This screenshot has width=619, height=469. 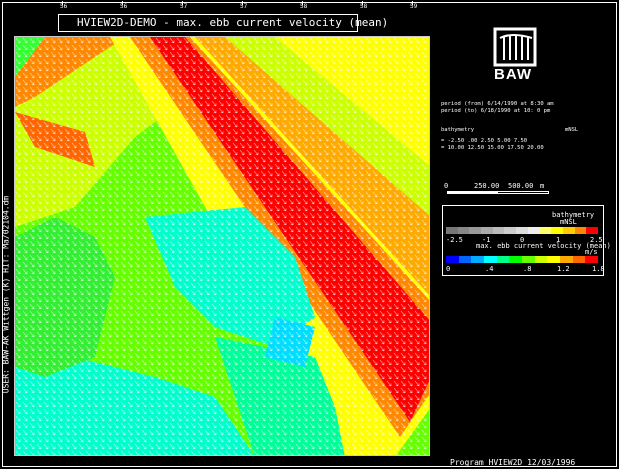 I want to click on bathy-legend-unit: mNSL, so click(x=568, y=222).